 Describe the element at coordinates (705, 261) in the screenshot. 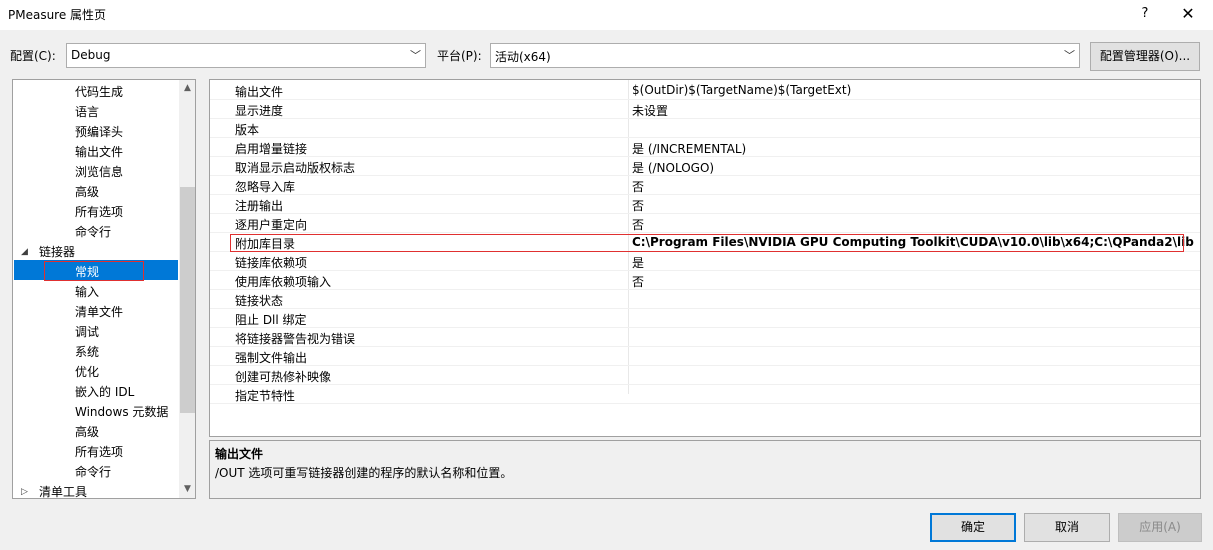

I see `property-row: 链接库依赖项 是` at that location.